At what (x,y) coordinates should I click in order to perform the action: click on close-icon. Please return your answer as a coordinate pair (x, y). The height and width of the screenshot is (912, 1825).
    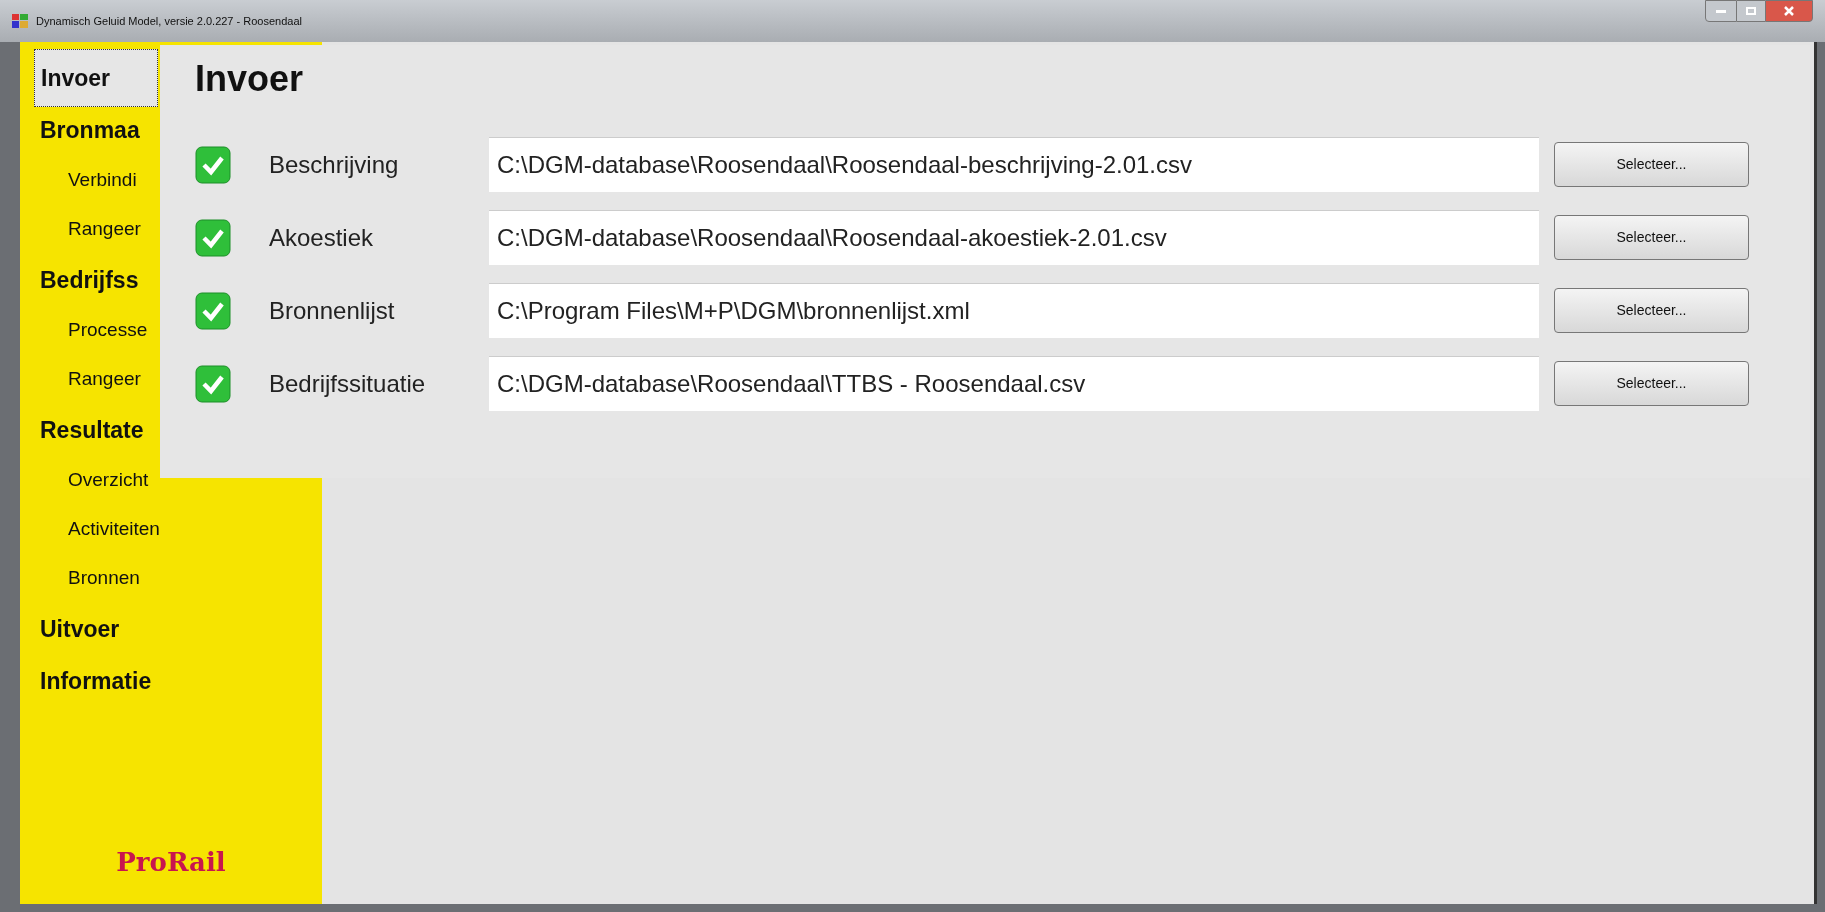
    Looking at the image, I should click on (1789, 11).